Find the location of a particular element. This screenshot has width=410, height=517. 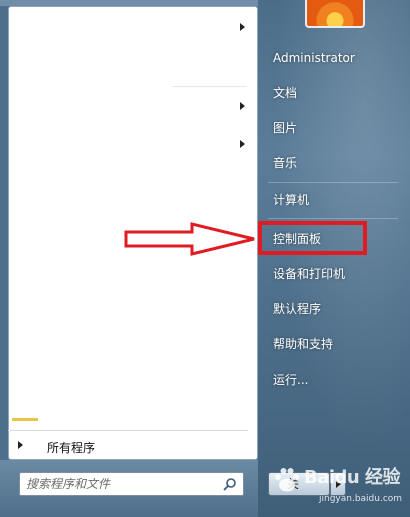

user-avatar is located at coordinates (335, 14).